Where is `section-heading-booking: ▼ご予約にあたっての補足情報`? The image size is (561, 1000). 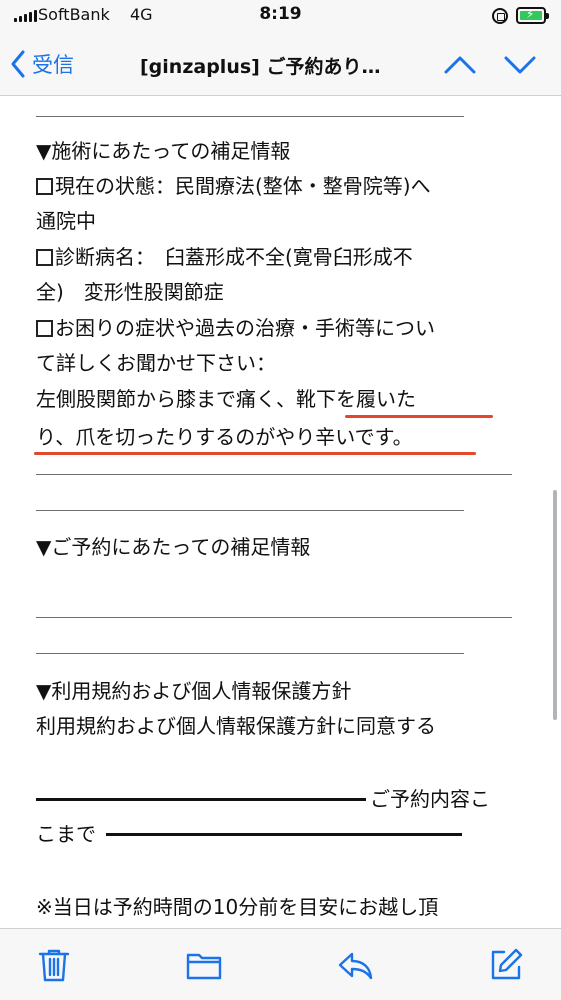 section-heading-booking: ▼ご予約にあたっての補足情報 is located at coordinates (173, 547).